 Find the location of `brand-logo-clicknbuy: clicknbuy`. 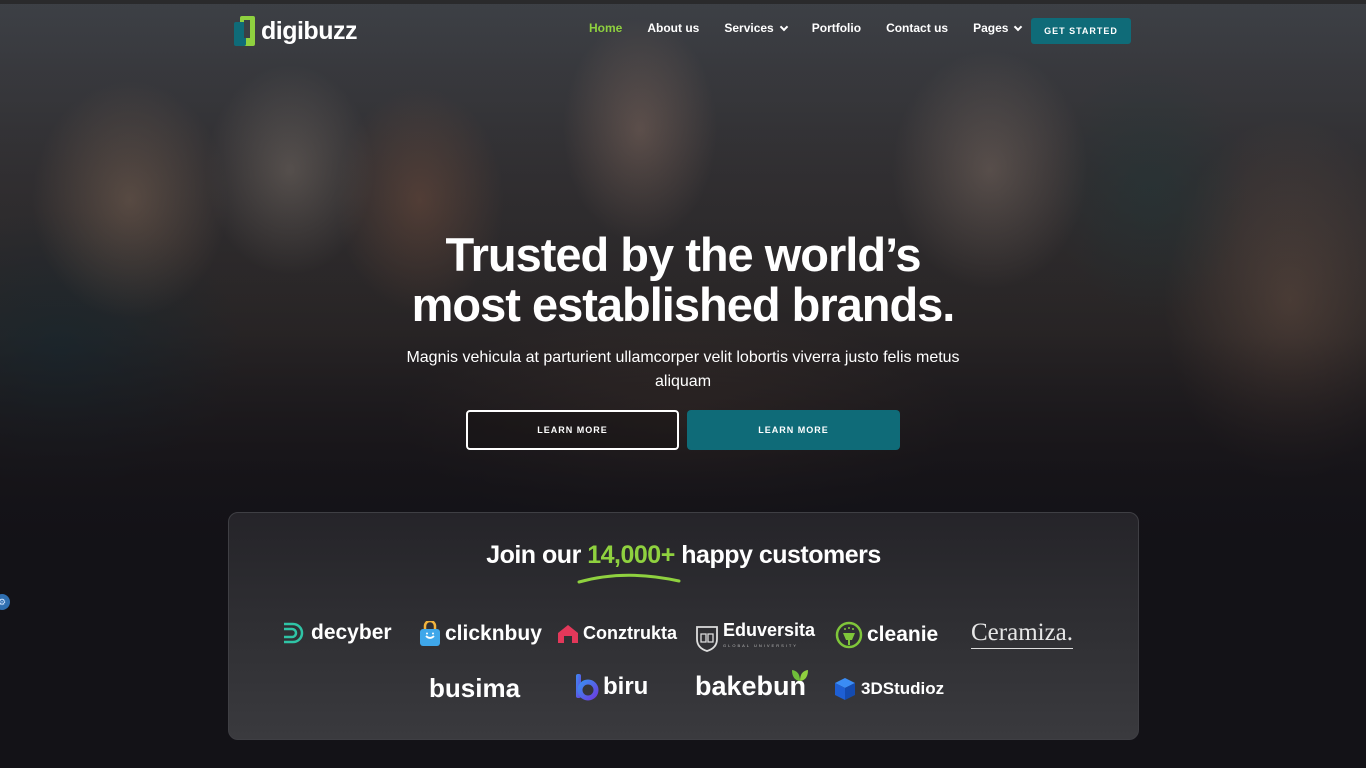

brand-logo-clicknbuy: clicknbuy is located at coordinates (480, 634).